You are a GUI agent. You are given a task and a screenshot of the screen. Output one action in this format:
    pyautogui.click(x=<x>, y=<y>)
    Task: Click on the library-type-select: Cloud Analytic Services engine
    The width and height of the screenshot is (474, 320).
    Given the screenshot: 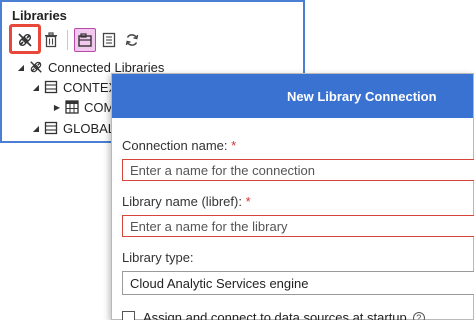 What is the action you would take?
    pyautogui.click(x=298, y=283)
    